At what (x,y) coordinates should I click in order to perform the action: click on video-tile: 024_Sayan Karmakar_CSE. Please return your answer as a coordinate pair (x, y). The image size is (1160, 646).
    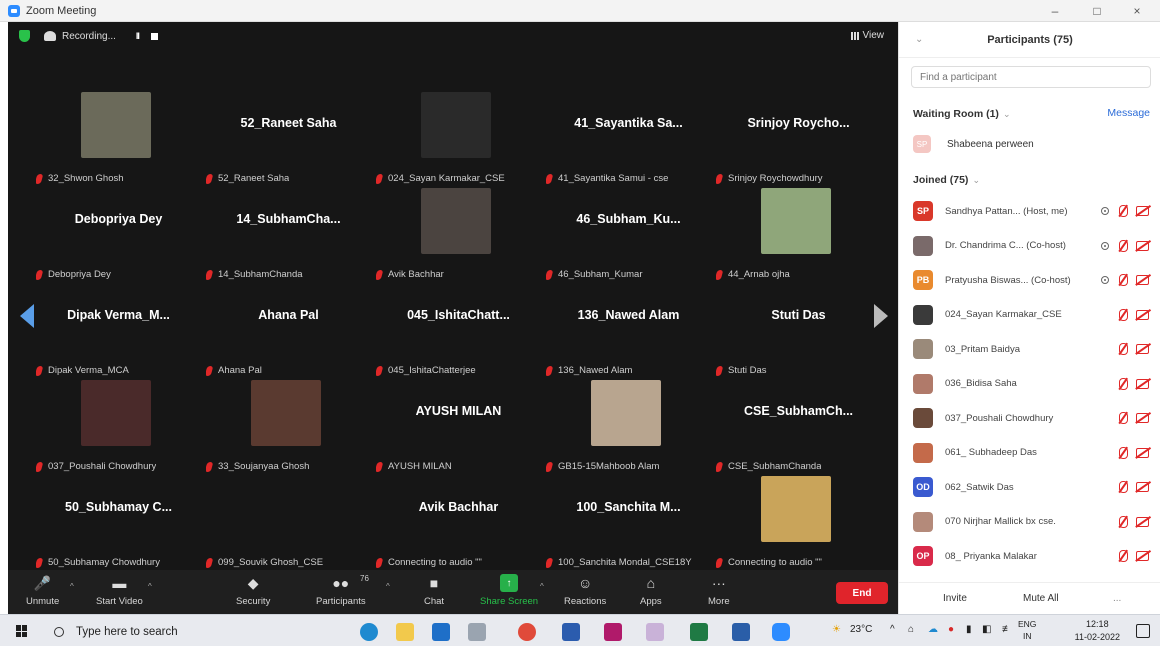
    Looking at the image, I should click on (458, 140).